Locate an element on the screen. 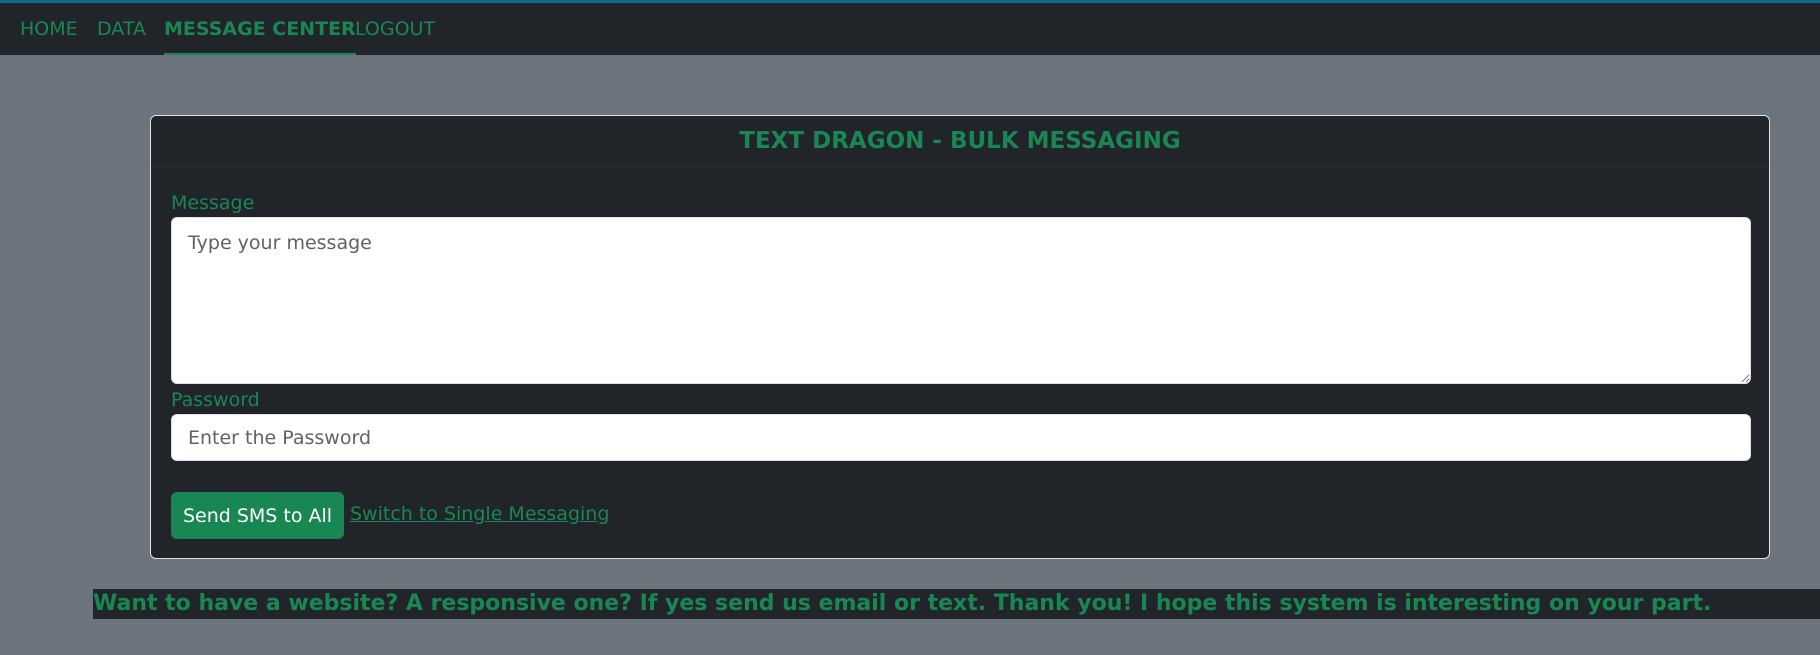 This screenshot has width=1820, height=655. nav-message-center: MESSAGE CENTER is located at coordinates (260, 29).